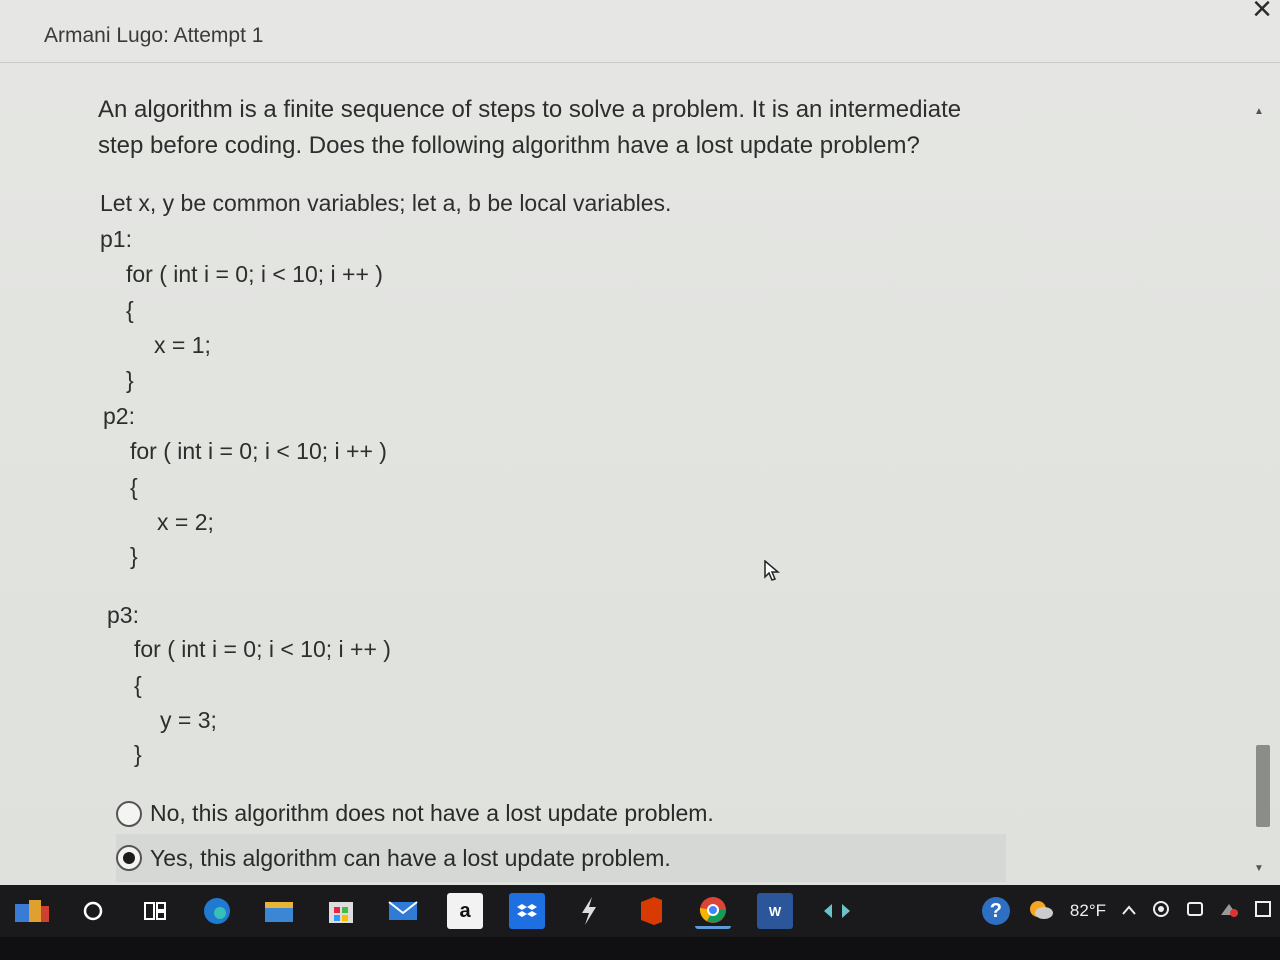 Image resolution: width=1280 pixels, height=960 pixels. What do you see at coordinates (279, 911) in the screenshot?
I see `file-explorer-icon` at bounding box center [279, 911].